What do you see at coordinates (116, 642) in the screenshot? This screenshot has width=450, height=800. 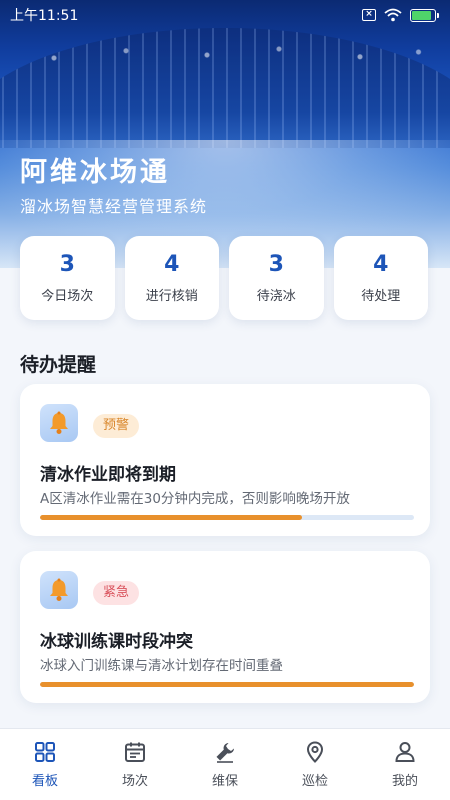 I see `todo-title: 冰球训练课时段冲突` at bounding box center [116, 642].